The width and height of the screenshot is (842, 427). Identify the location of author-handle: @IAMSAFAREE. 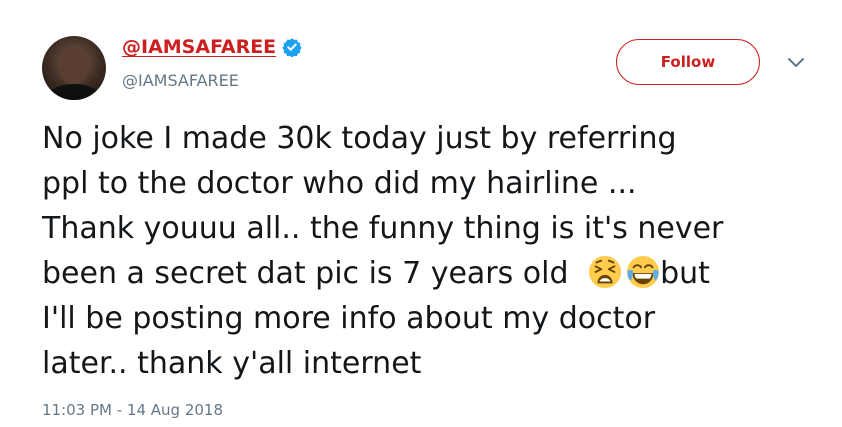
(180, 80).